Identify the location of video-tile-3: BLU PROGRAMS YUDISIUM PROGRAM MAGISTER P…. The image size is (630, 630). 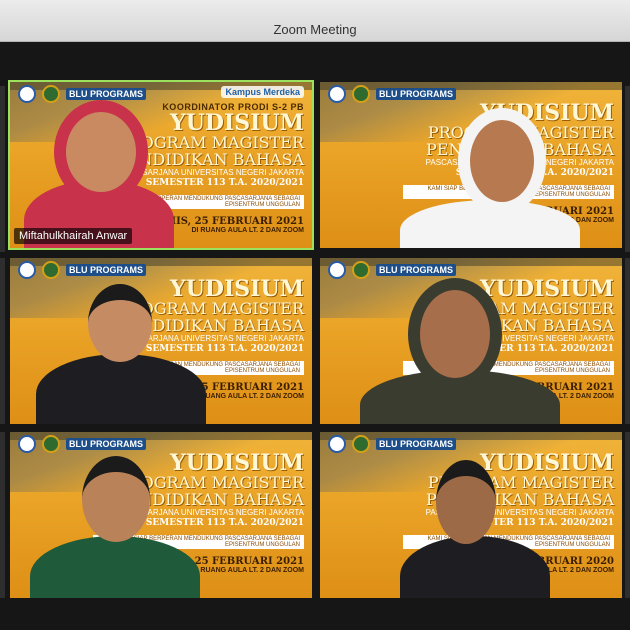
(161, 341).